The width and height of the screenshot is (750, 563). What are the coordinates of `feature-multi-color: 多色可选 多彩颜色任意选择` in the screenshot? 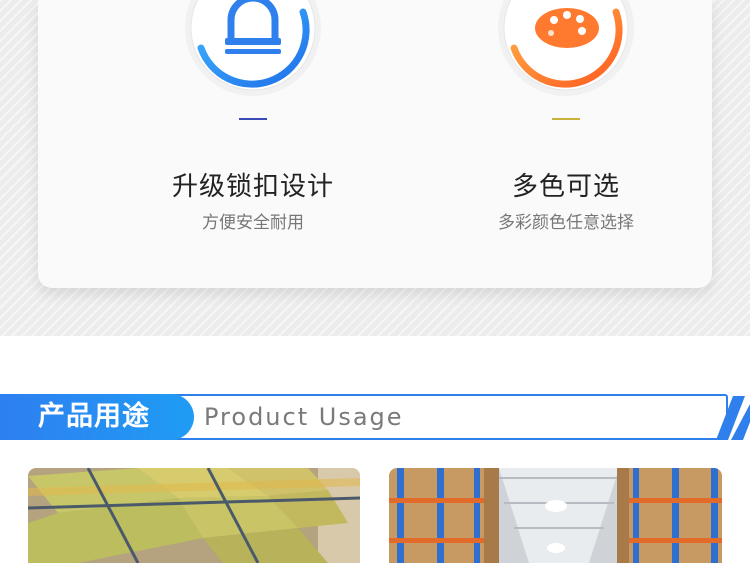 It's located at (566, 116).